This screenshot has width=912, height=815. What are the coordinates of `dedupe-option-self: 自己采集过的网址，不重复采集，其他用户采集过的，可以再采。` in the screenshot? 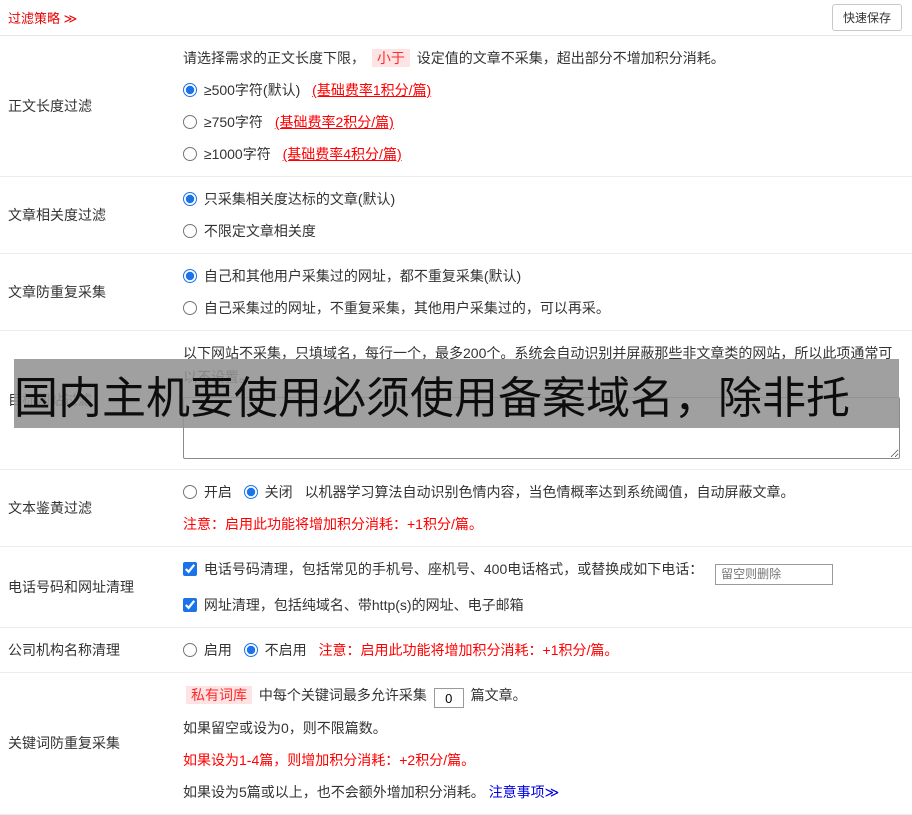 It's located at (396, 308).